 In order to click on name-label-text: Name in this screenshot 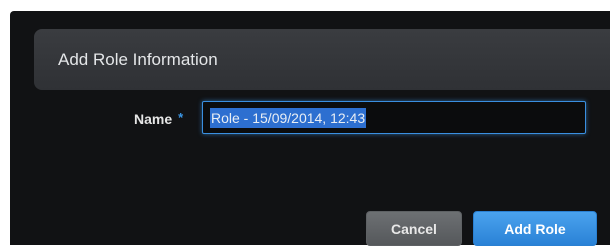, I will do `click(153, 119)`.